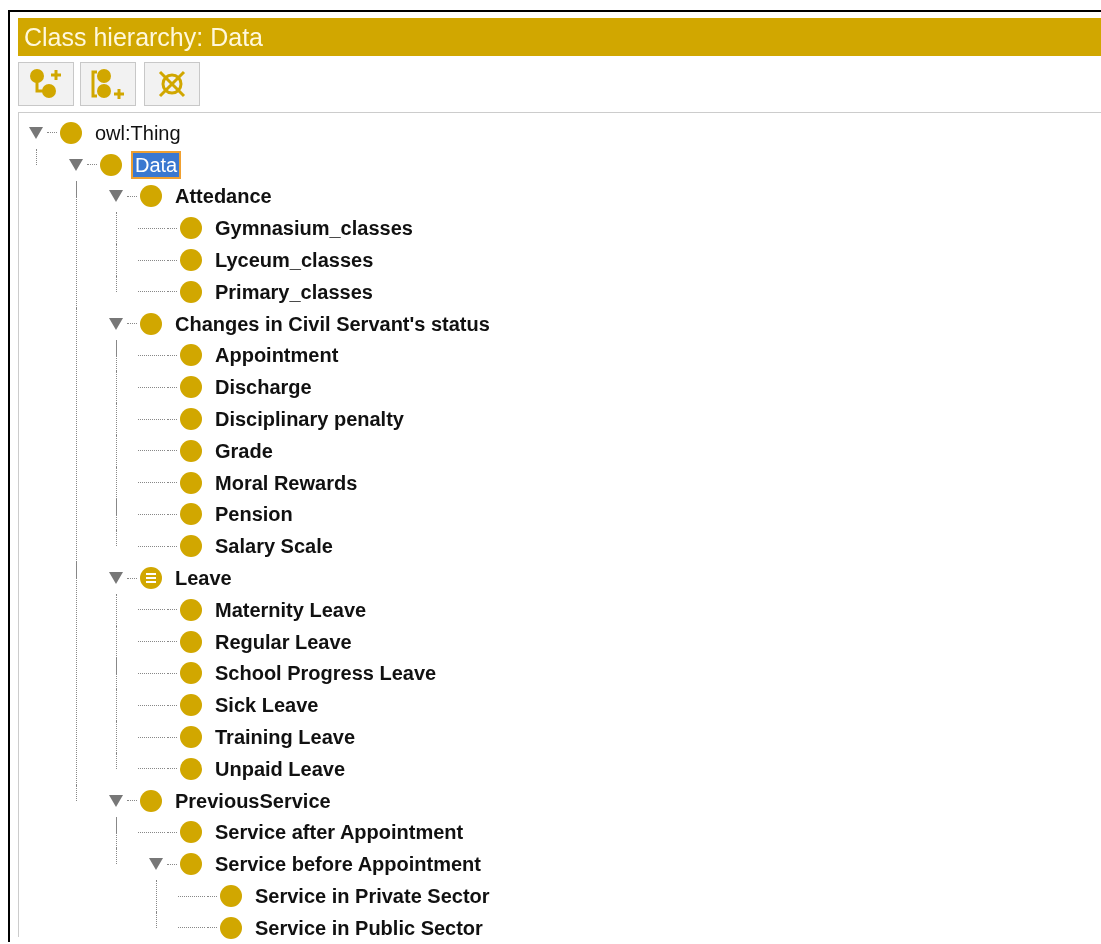 This screenshot has width=1101, height=944. I want to click on sibling-plus-icon, so click(108, 84).